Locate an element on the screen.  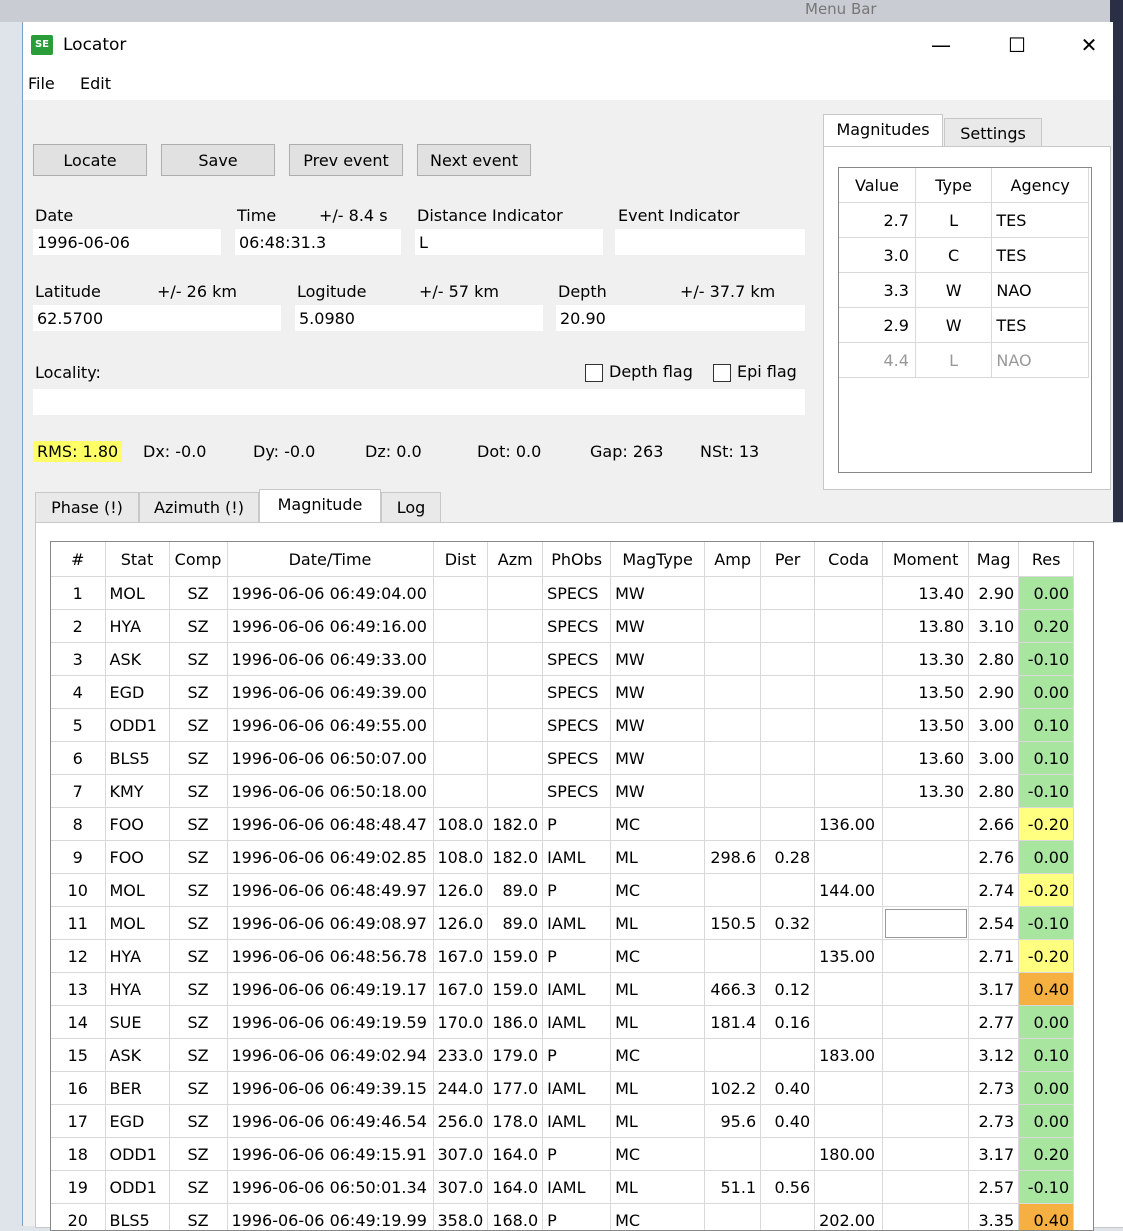
cell-datetime: 1996-06-06 06:49:19.99 is located at coordinates (330, 1217).